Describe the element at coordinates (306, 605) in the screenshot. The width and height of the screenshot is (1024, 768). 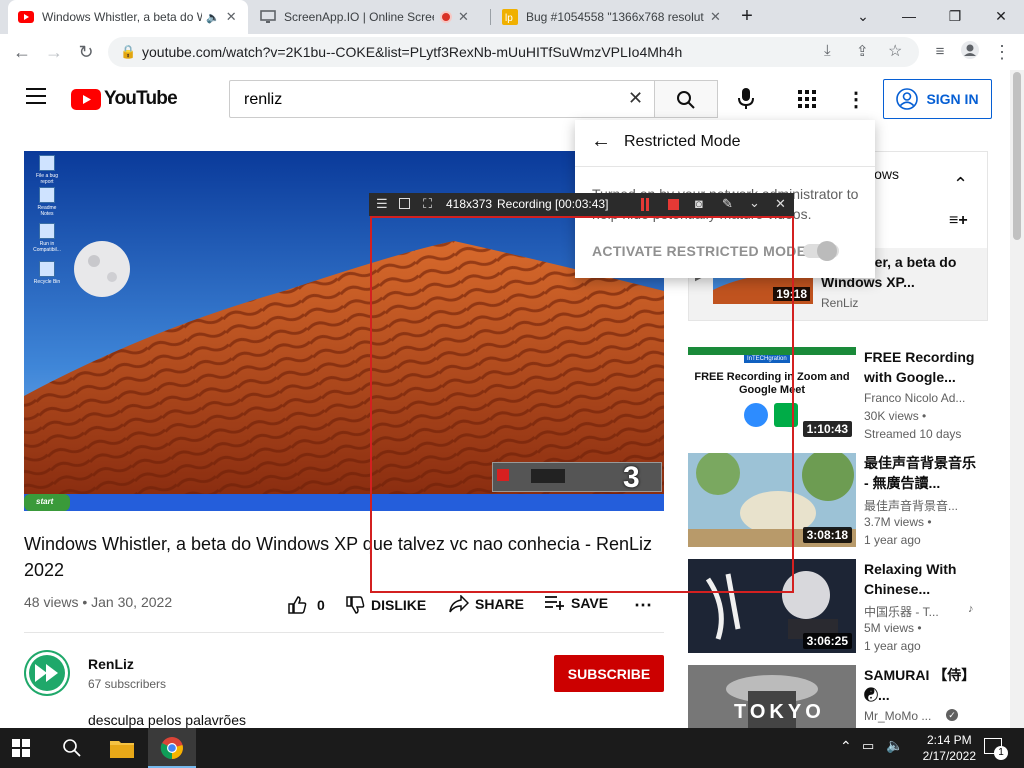
I see `like-button: 0` at that location.